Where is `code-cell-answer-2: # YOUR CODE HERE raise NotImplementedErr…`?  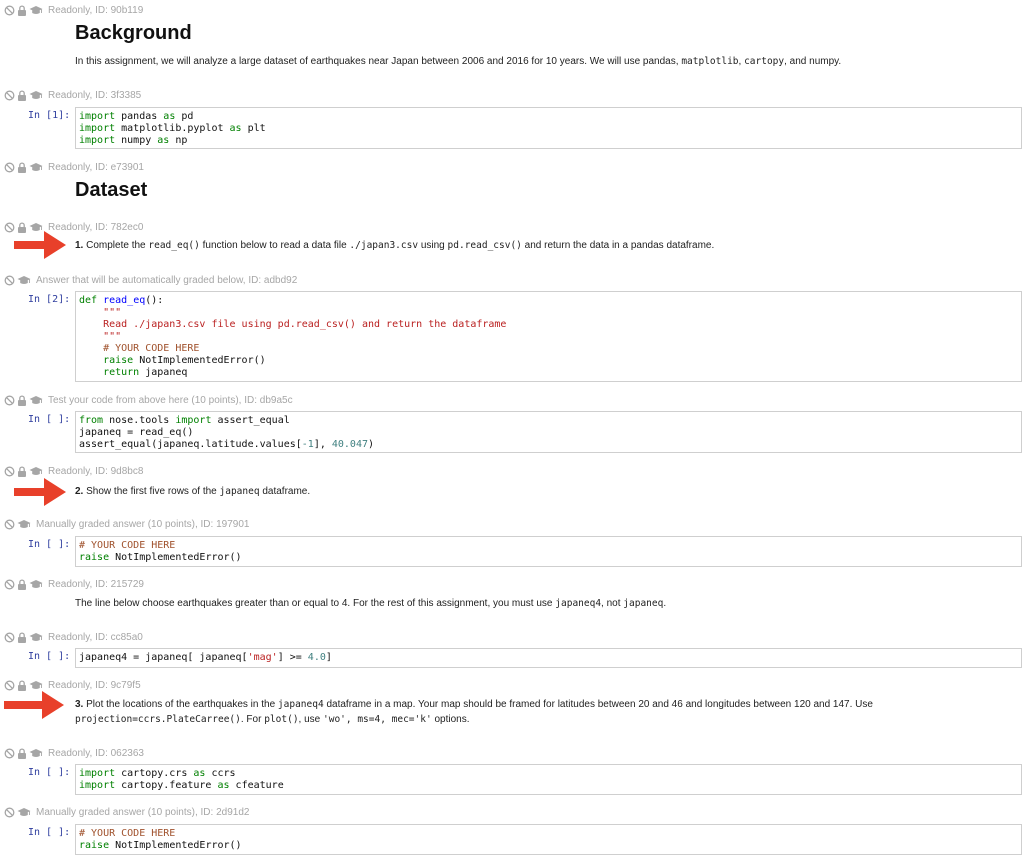 code-cell-answer-2: # YOUR CODE HERE raise NotImplementedErr… is located at coordinates (548, 551).